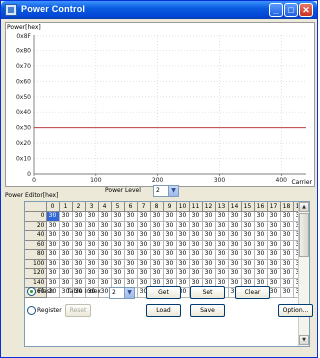 This screenshot has width=320, height=358. Describe the element at coordinates (173, 191) in the screenshot. I see `chevron-down-icon: ▼` at that location.